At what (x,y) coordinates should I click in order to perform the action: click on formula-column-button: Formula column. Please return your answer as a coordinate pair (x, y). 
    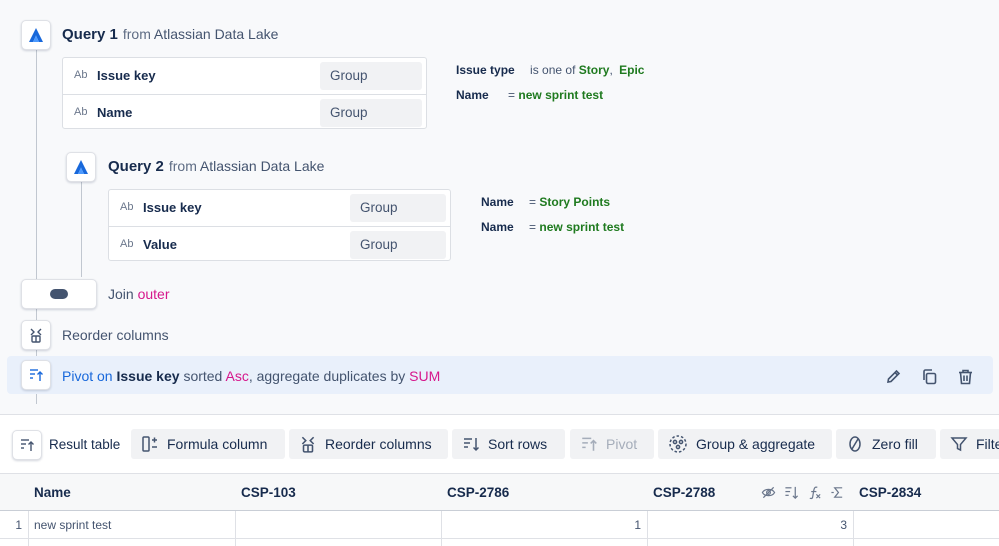
    Looking at the image, I should click on (208, 444).